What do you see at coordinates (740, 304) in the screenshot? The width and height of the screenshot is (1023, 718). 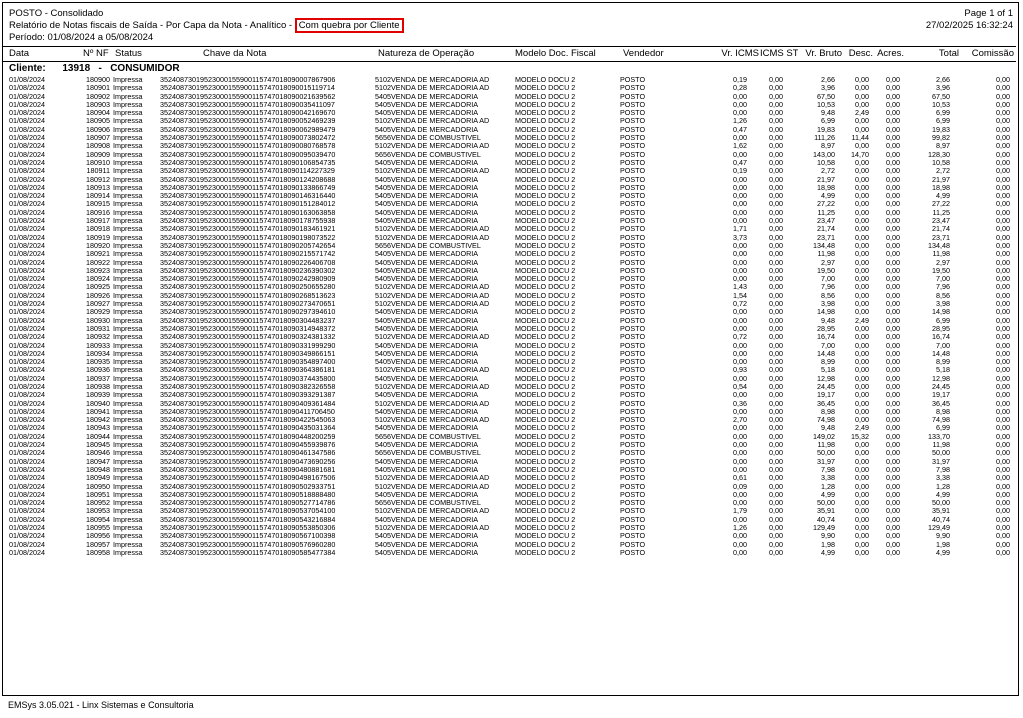 I see `col-icms-cell: 0,72` at bounding box center [740, 304].